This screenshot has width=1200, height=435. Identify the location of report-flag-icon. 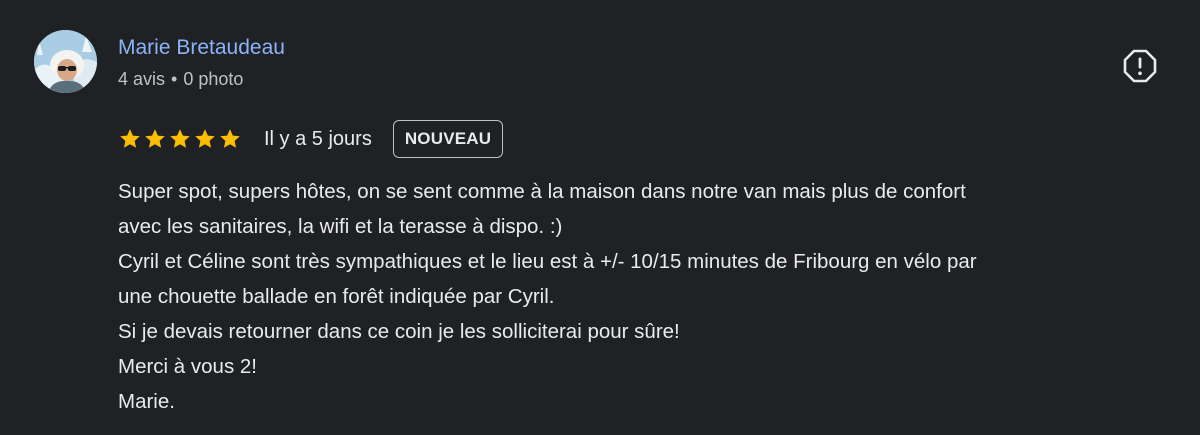
(1140, 66).